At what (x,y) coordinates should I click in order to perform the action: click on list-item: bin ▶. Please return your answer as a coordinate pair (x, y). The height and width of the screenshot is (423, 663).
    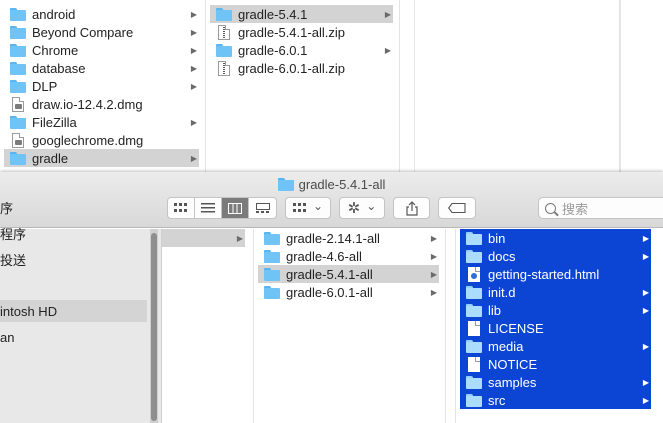
    Looking at the image, I should click on (555, 238).